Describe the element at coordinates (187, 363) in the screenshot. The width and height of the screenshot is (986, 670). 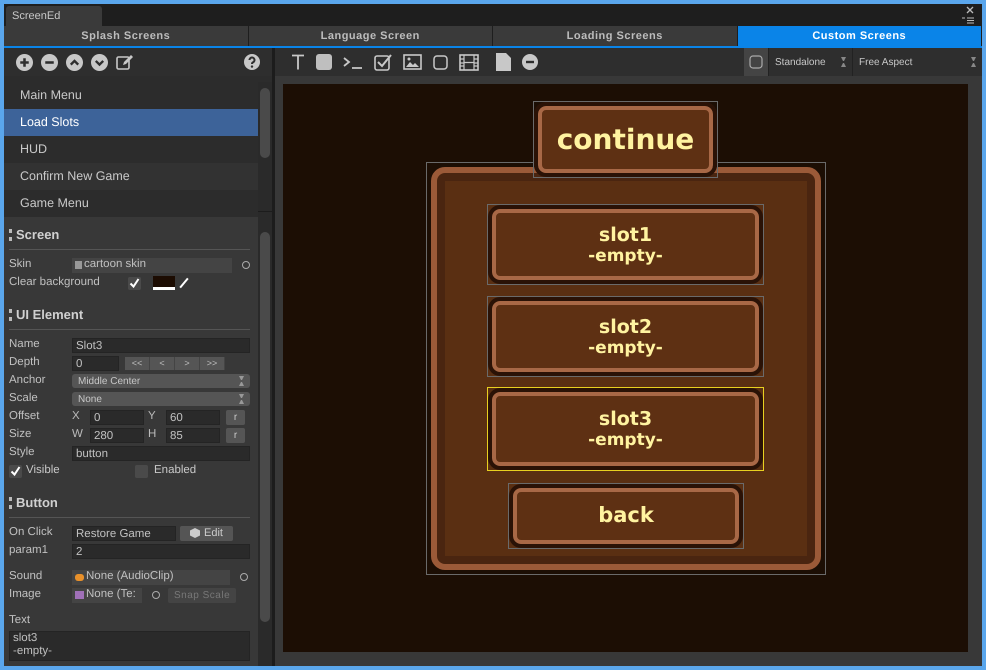
I see `depth-button: >` at that location.